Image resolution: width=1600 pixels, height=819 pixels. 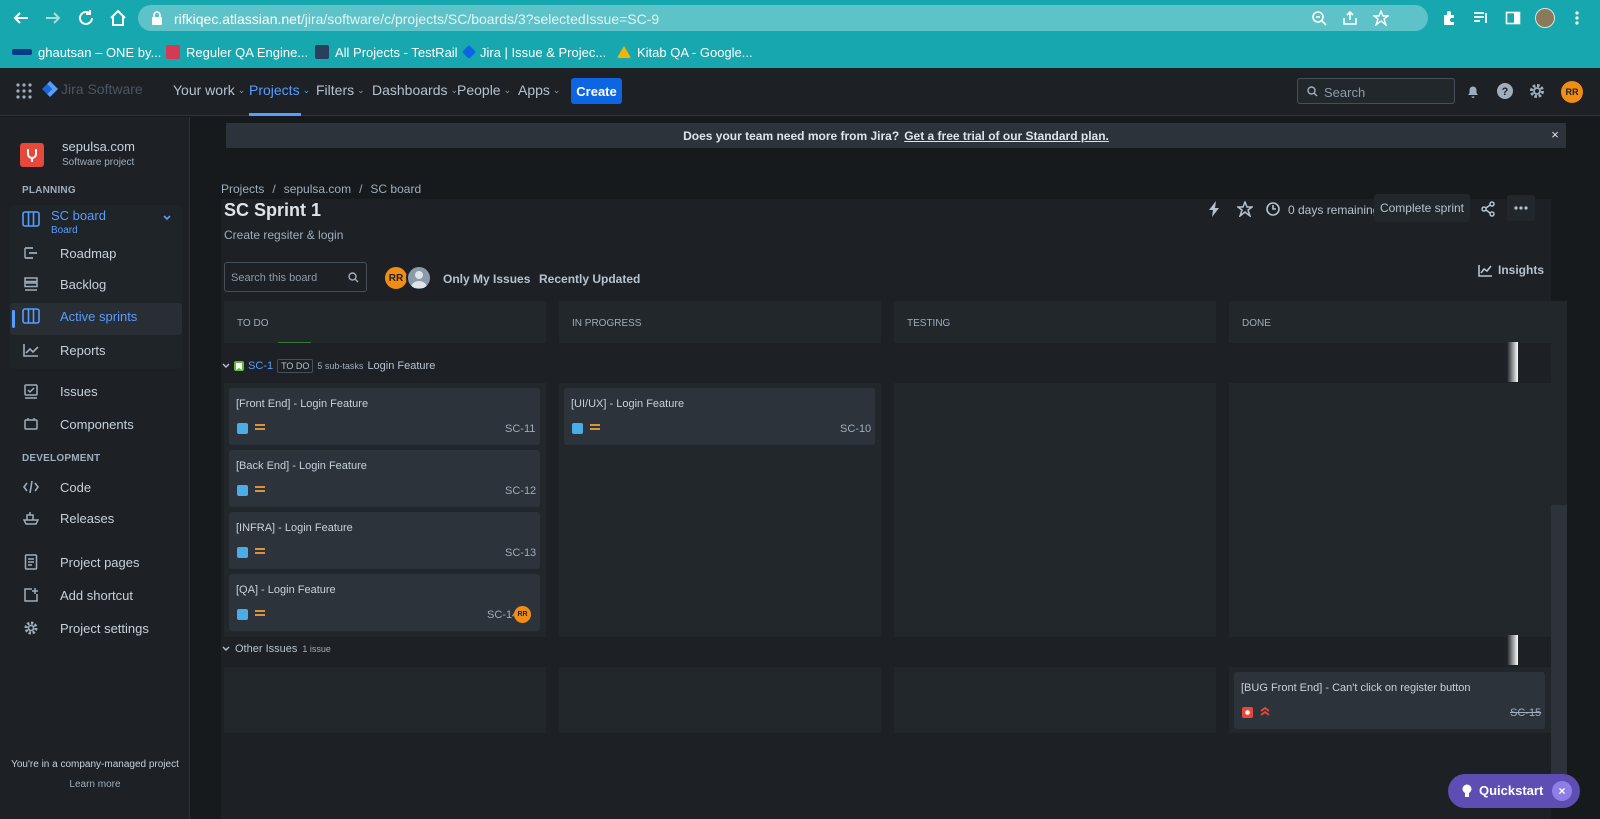 What do you see at coordinates (415, 90) in the screenshot?
I see `nav-dashboards: Dashboards ⌄` at bounding box center [415, 90].